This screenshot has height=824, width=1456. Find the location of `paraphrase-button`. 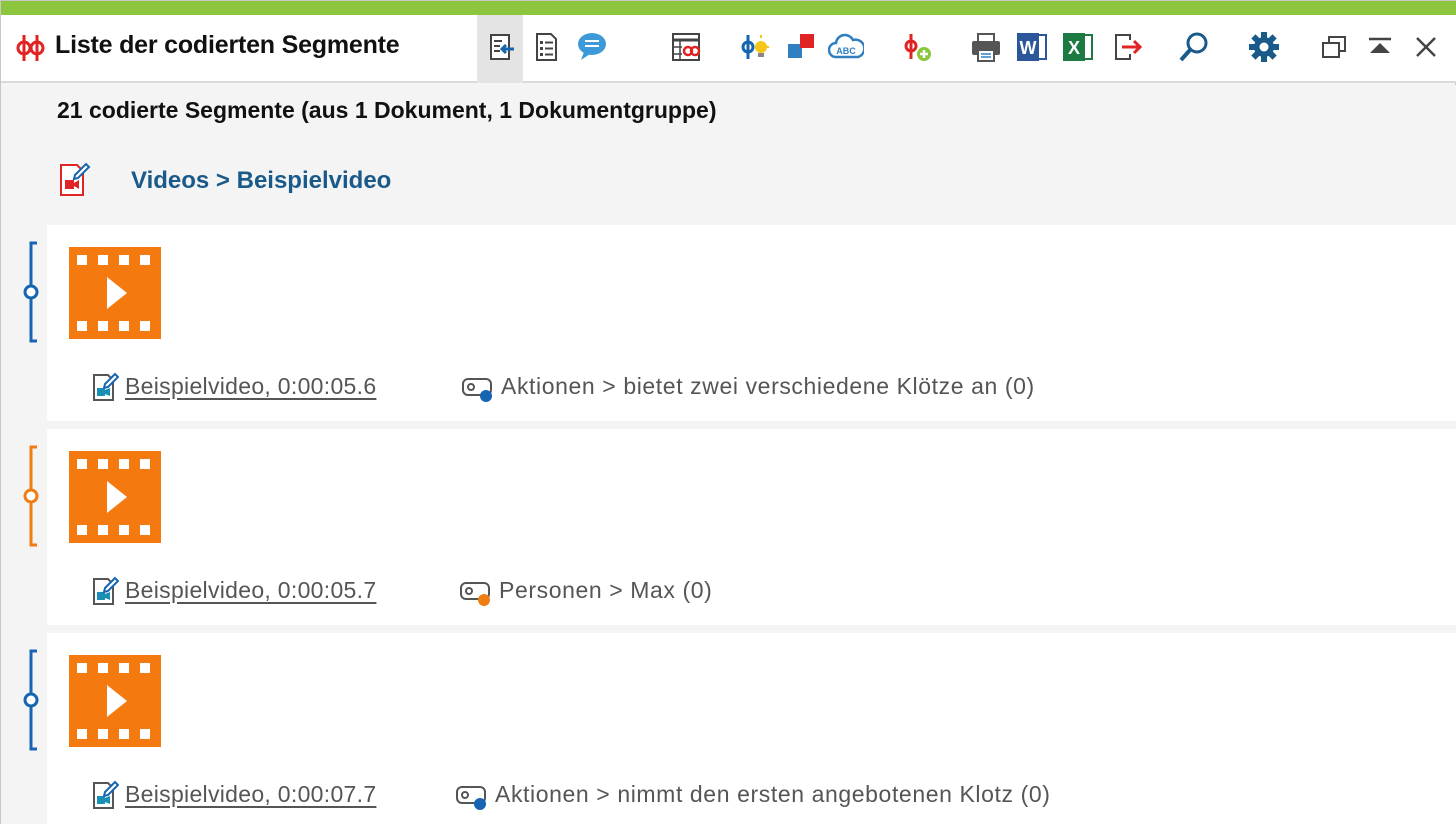

paraphrase-button is located at coordinates (754, 49).